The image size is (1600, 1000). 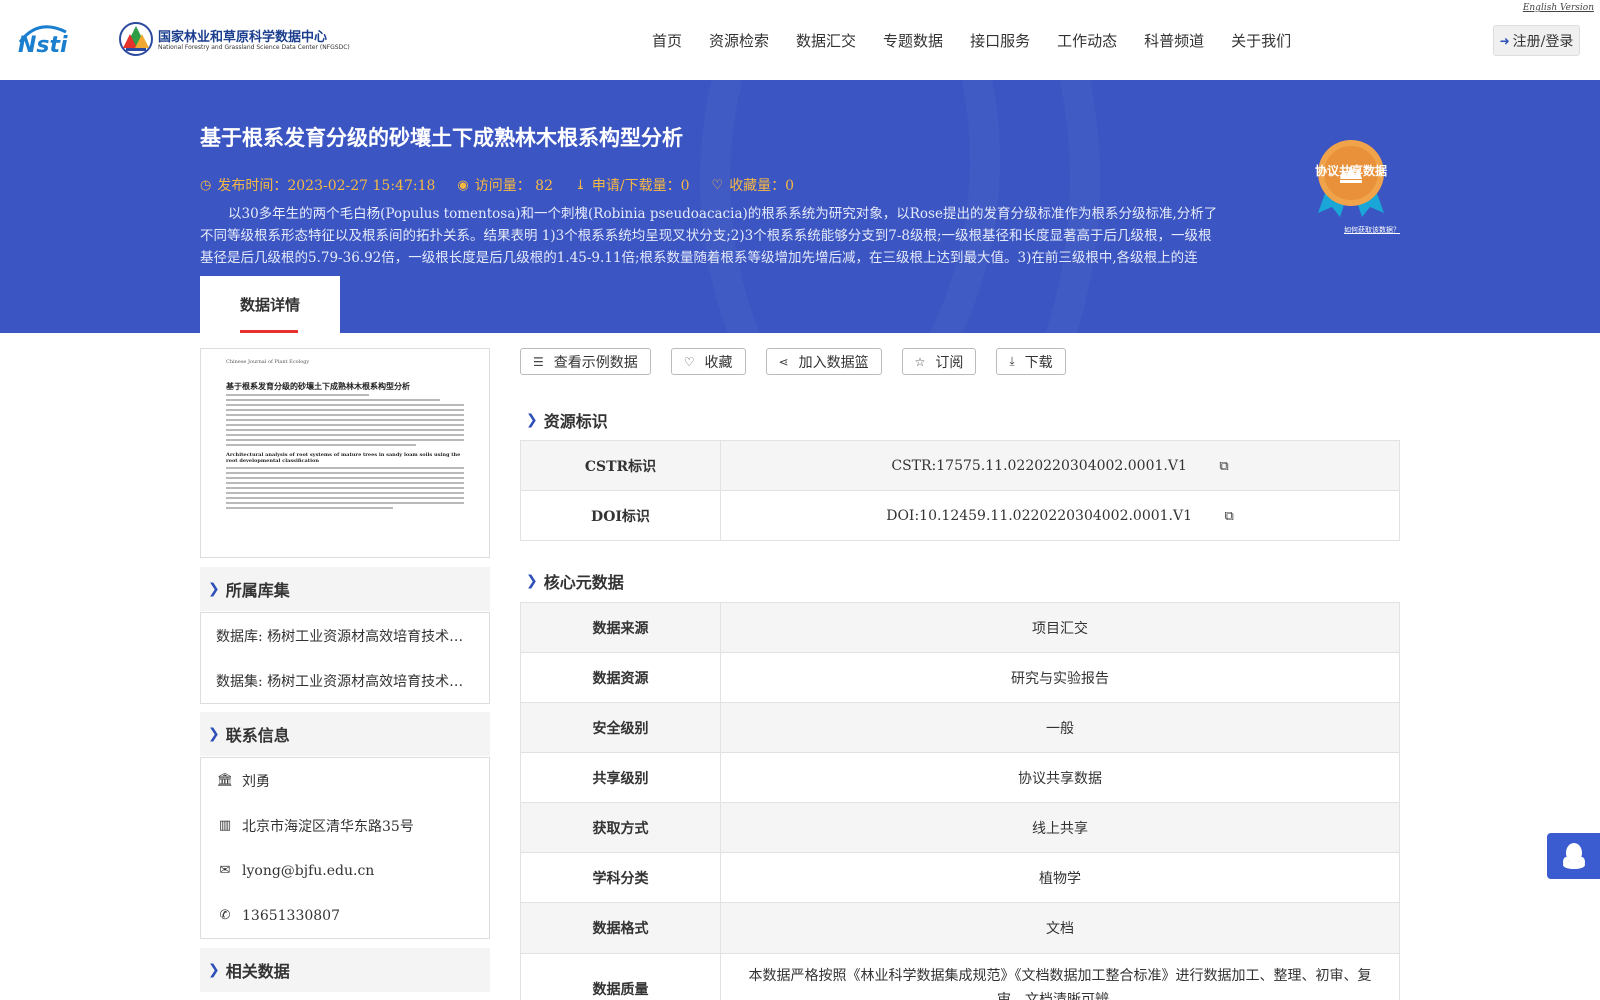 I want to click on tab-data-detail: 数据详情, so click(x=270, y=304).